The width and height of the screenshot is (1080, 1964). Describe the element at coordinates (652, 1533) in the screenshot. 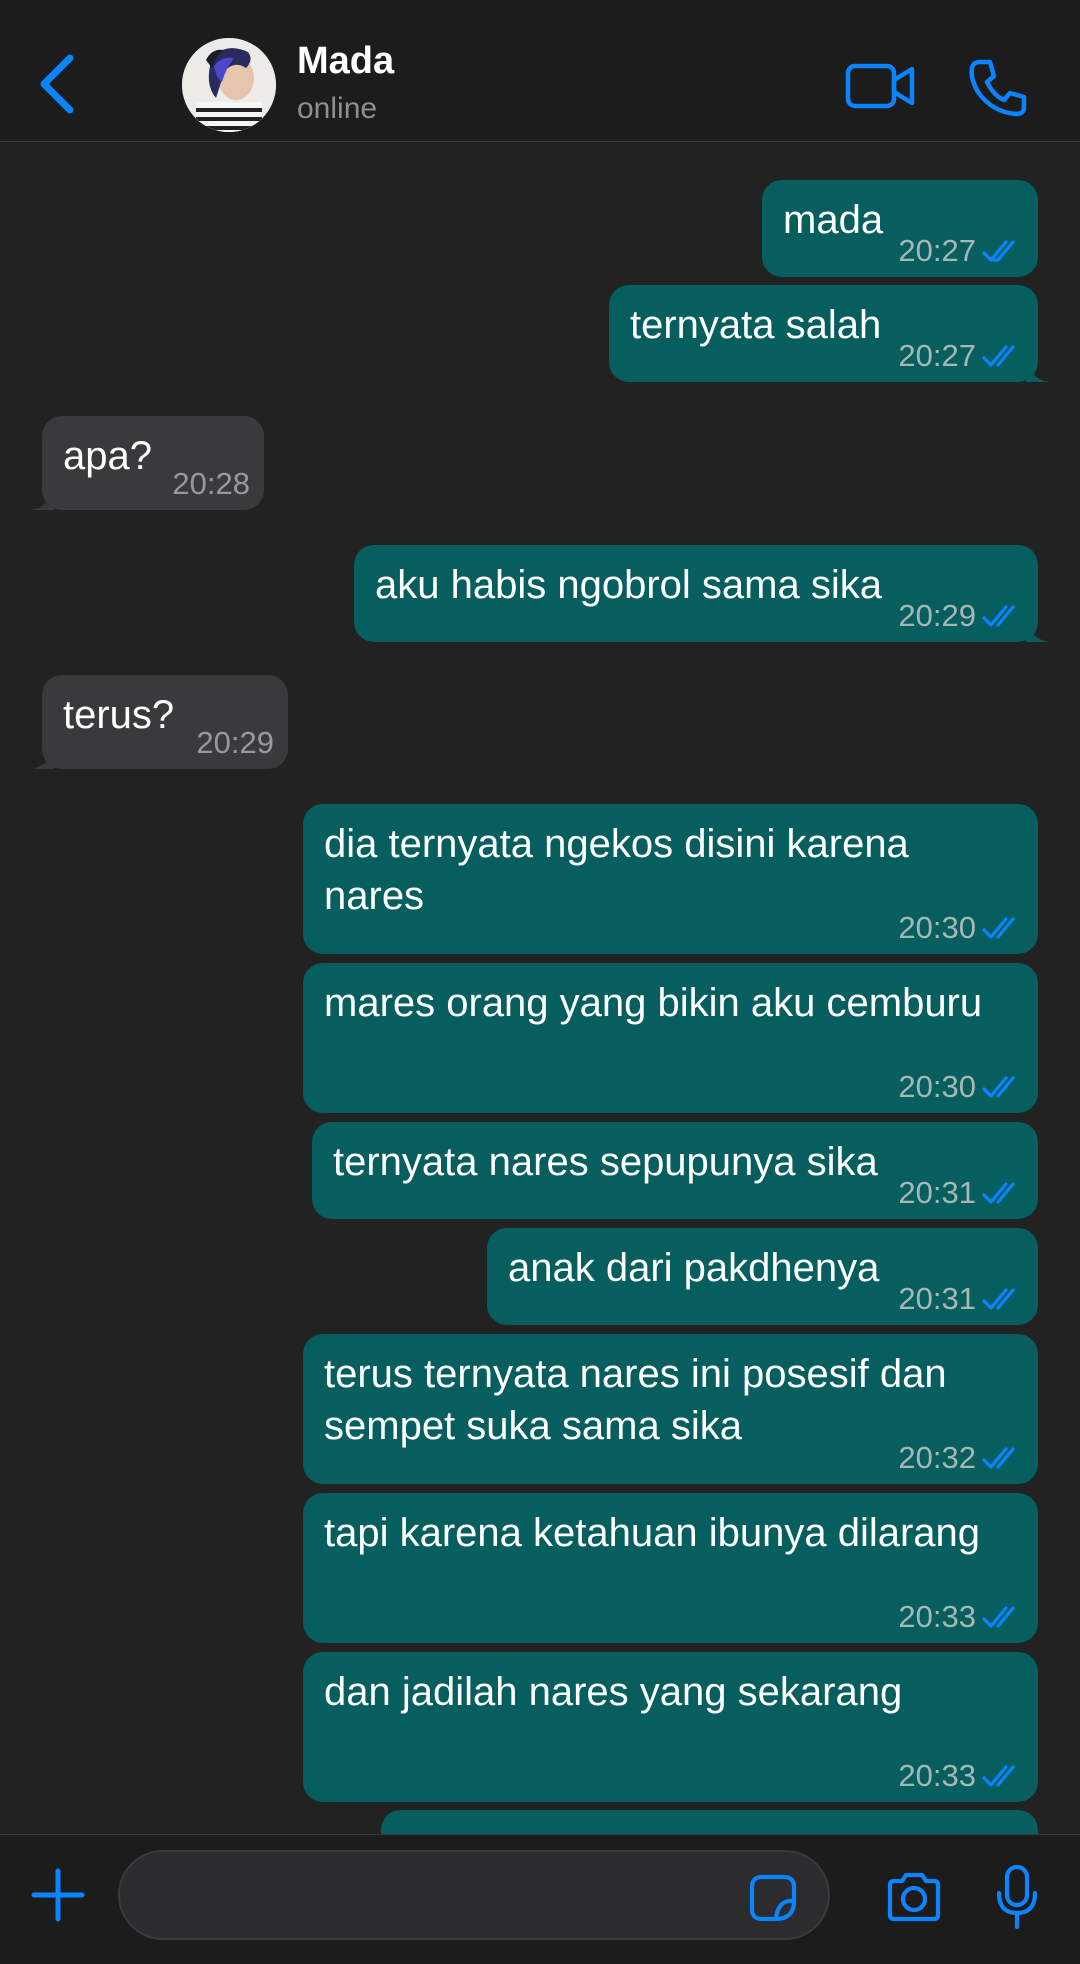

I see `message-text: tapi karena ketahuan ibunya dilarang` at that location.